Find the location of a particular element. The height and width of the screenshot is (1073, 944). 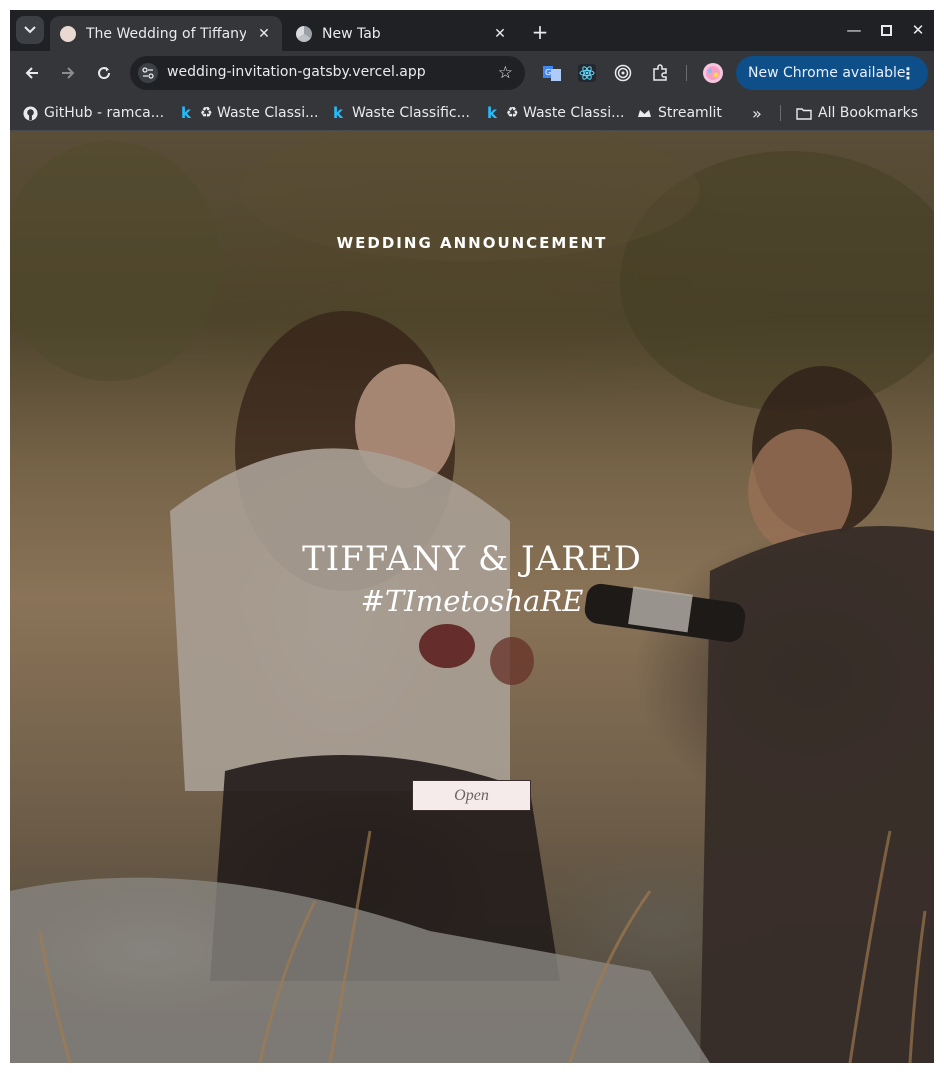

back-icon is located at coordinates (32, 73).